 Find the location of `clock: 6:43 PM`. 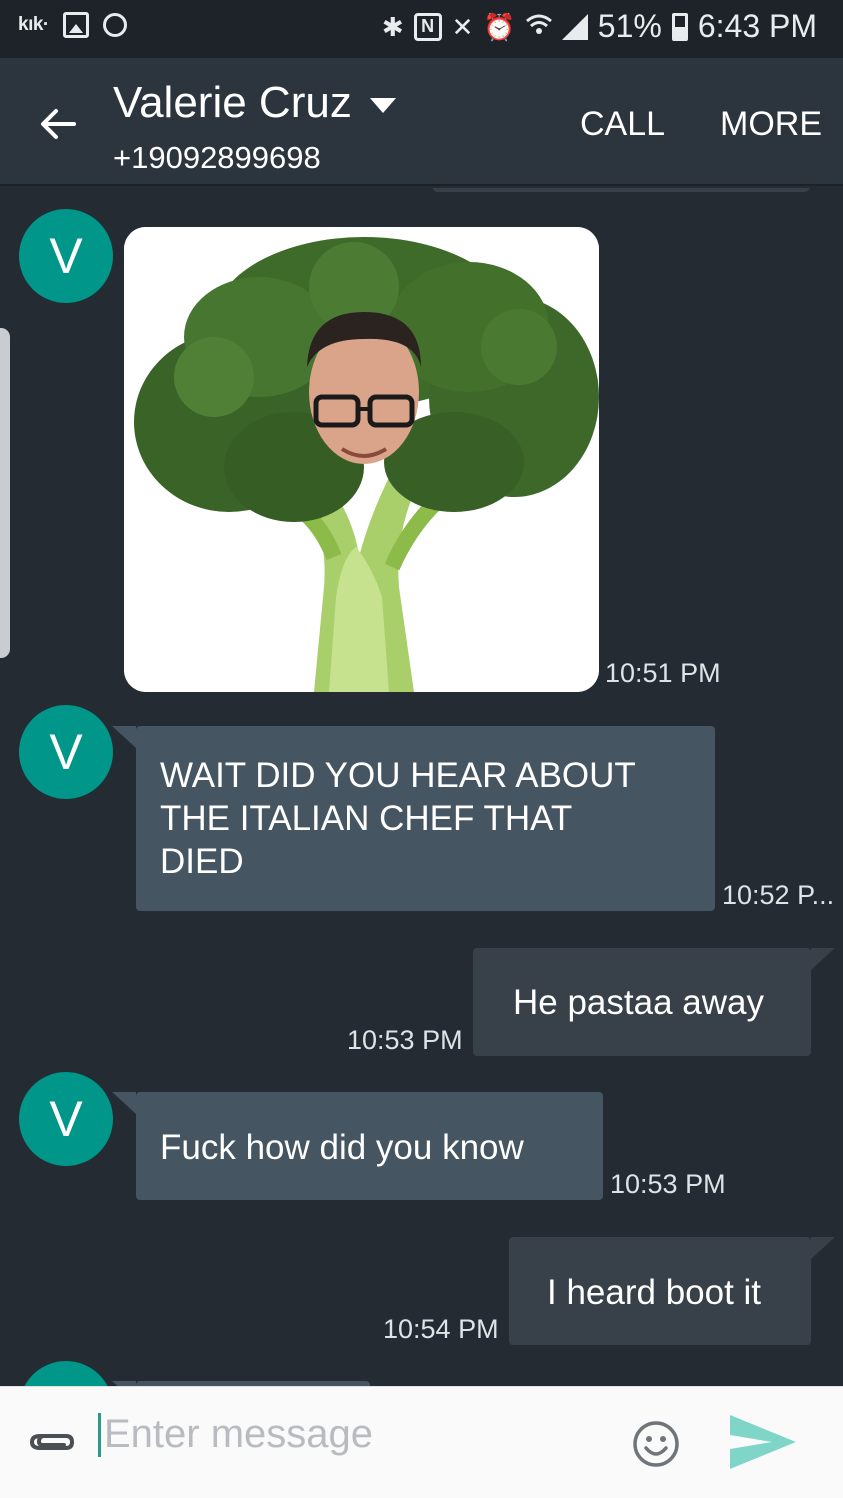

clock: 6:43 PM is located at coordinates (757, 26).